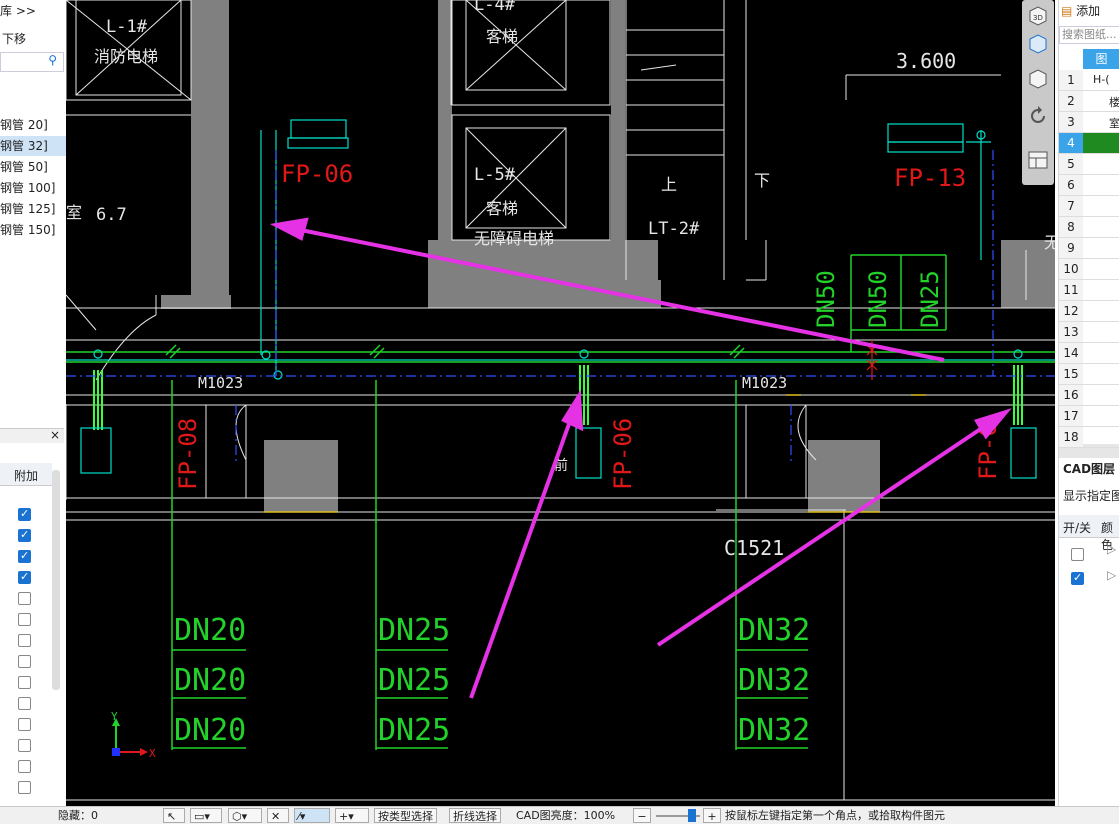 The image size is (1119, 824). I want to click on row-number: 14, so click(1071, 353).